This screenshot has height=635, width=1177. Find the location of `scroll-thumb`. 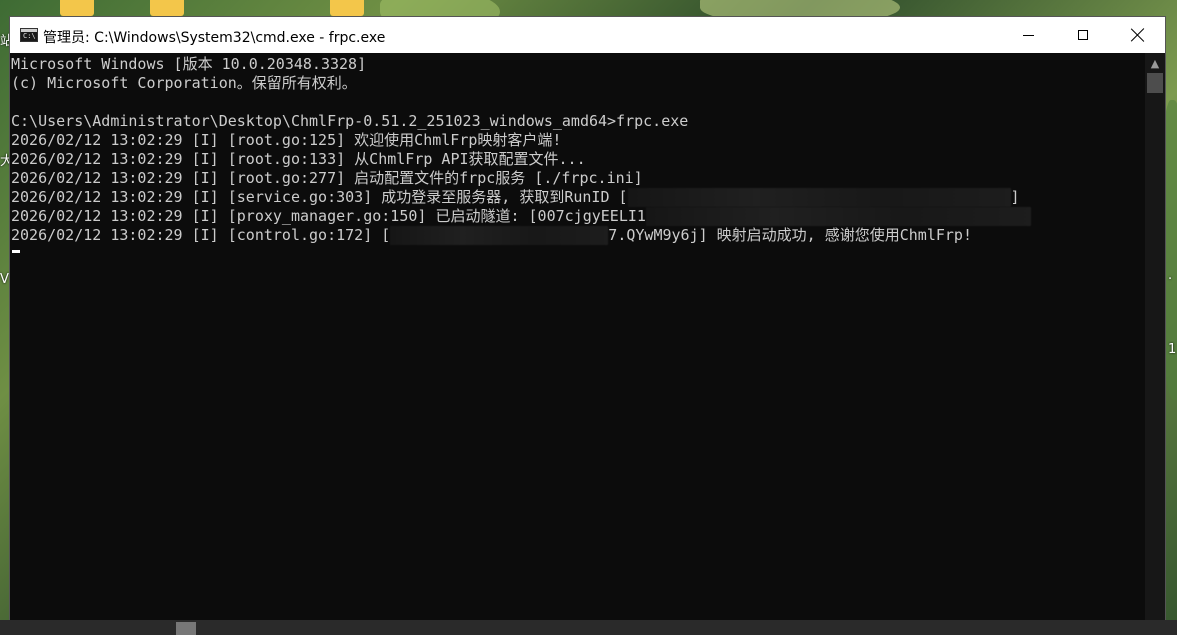

scroll-thumb is located at coordinates (1155, 83).